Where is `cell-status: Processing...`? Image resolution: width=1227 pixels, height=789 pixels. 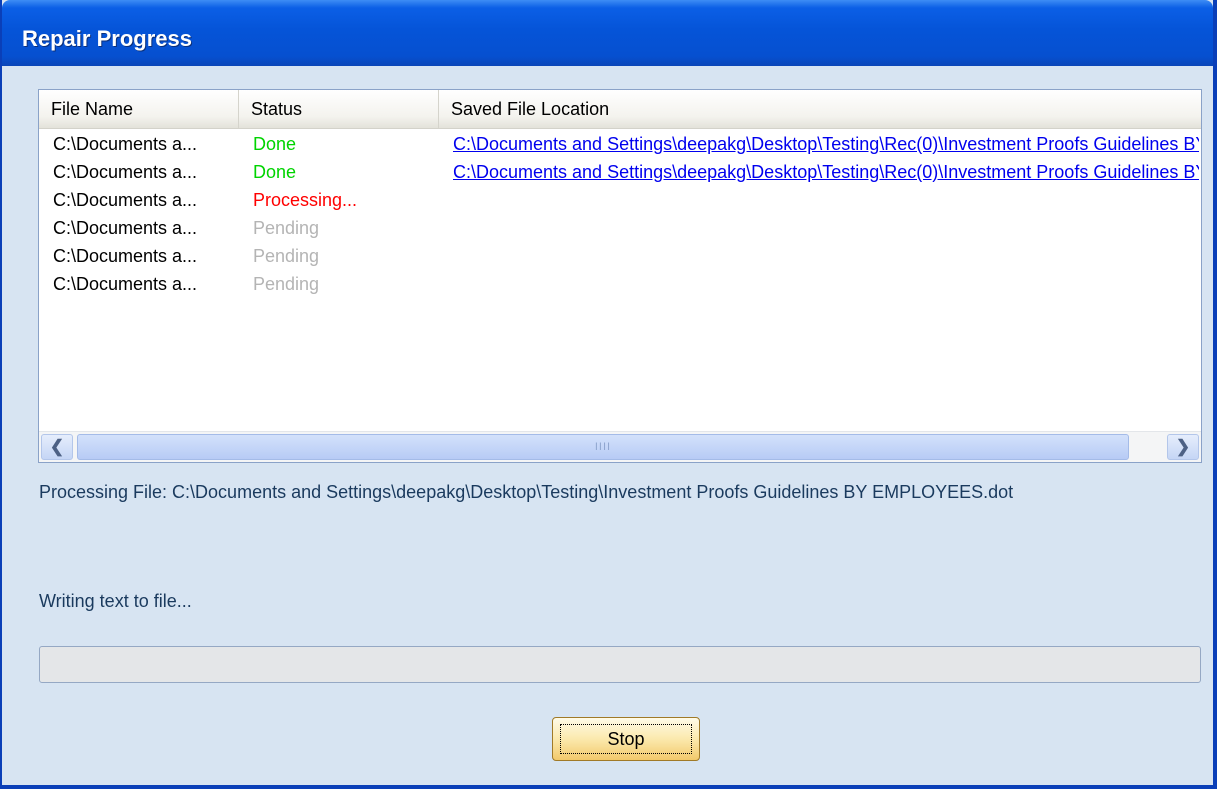 cell-status: Processing... is located at coordinates (305, 200).